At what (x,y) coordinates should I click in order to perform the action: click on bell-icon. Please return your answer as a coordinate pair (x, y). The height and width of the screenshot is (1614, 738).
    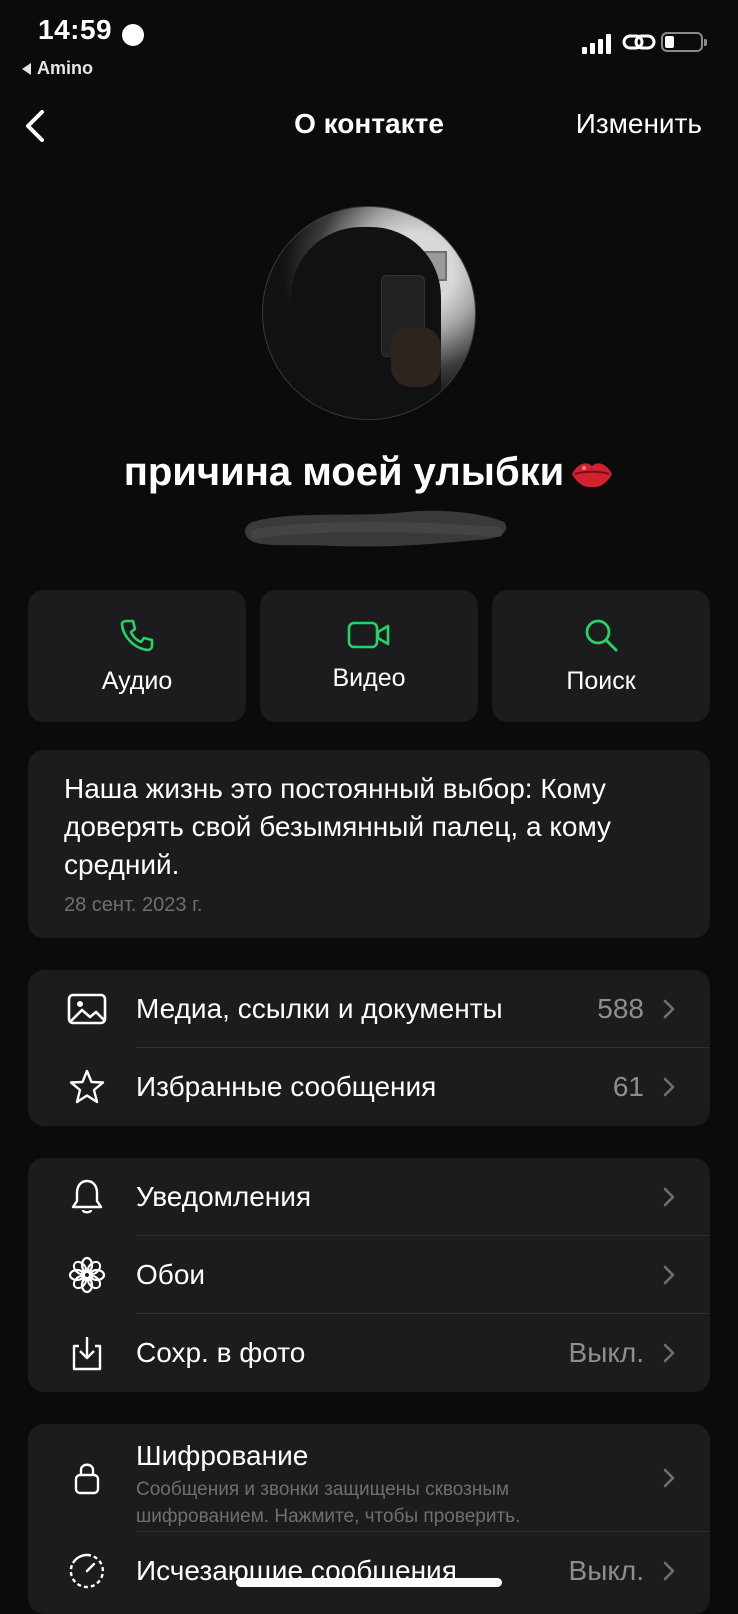
    Looking at the image, I should click on (87, 1197).